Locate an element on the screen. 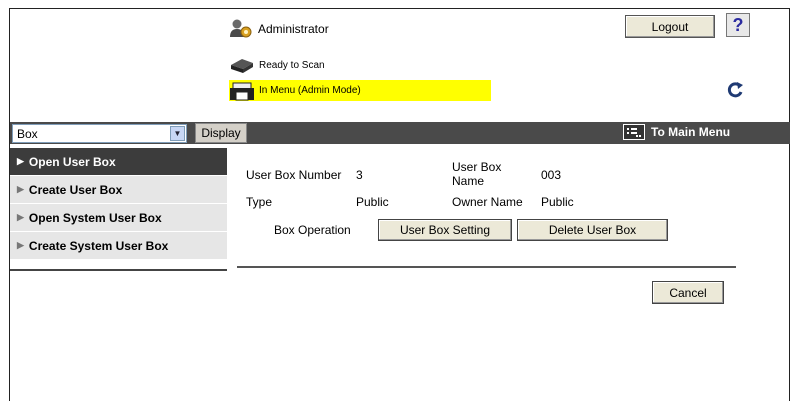 Image resolution: width=799 pixels, height=401 pixels. refresh-icon is located at coordinates (735, 91).